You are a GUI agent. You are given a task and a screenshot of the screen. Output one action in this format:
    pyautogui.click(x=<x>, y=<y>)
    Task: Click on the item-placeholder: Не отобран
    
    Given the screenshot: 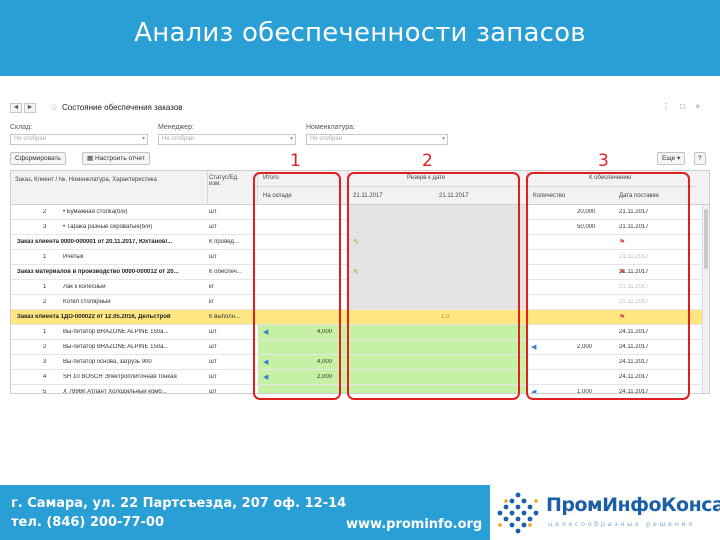 What is the action you would take?
    pyautogui.click(x=326, y=139)
    